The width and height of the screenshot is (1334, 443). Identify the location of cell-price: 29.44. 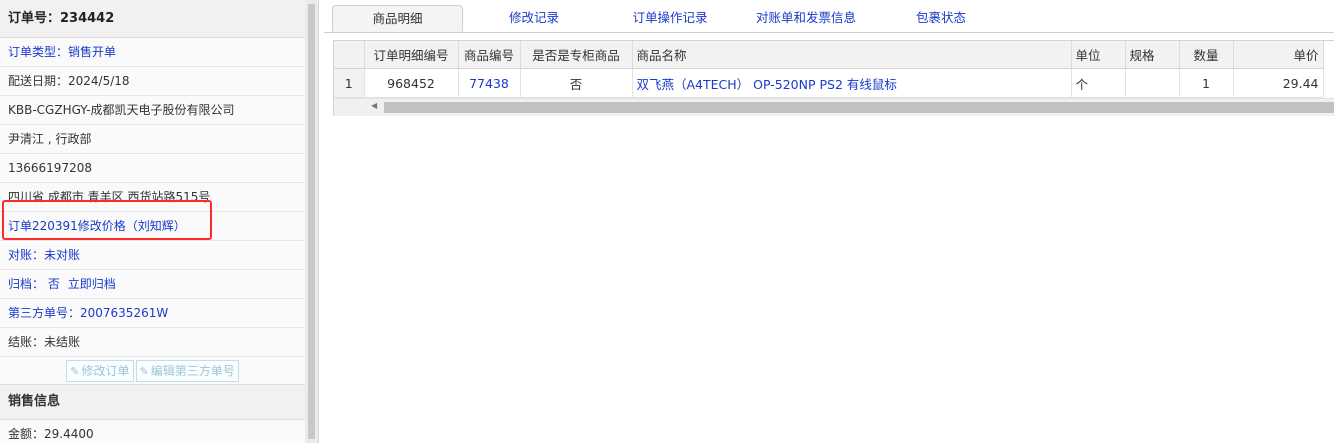
(1278, 83).